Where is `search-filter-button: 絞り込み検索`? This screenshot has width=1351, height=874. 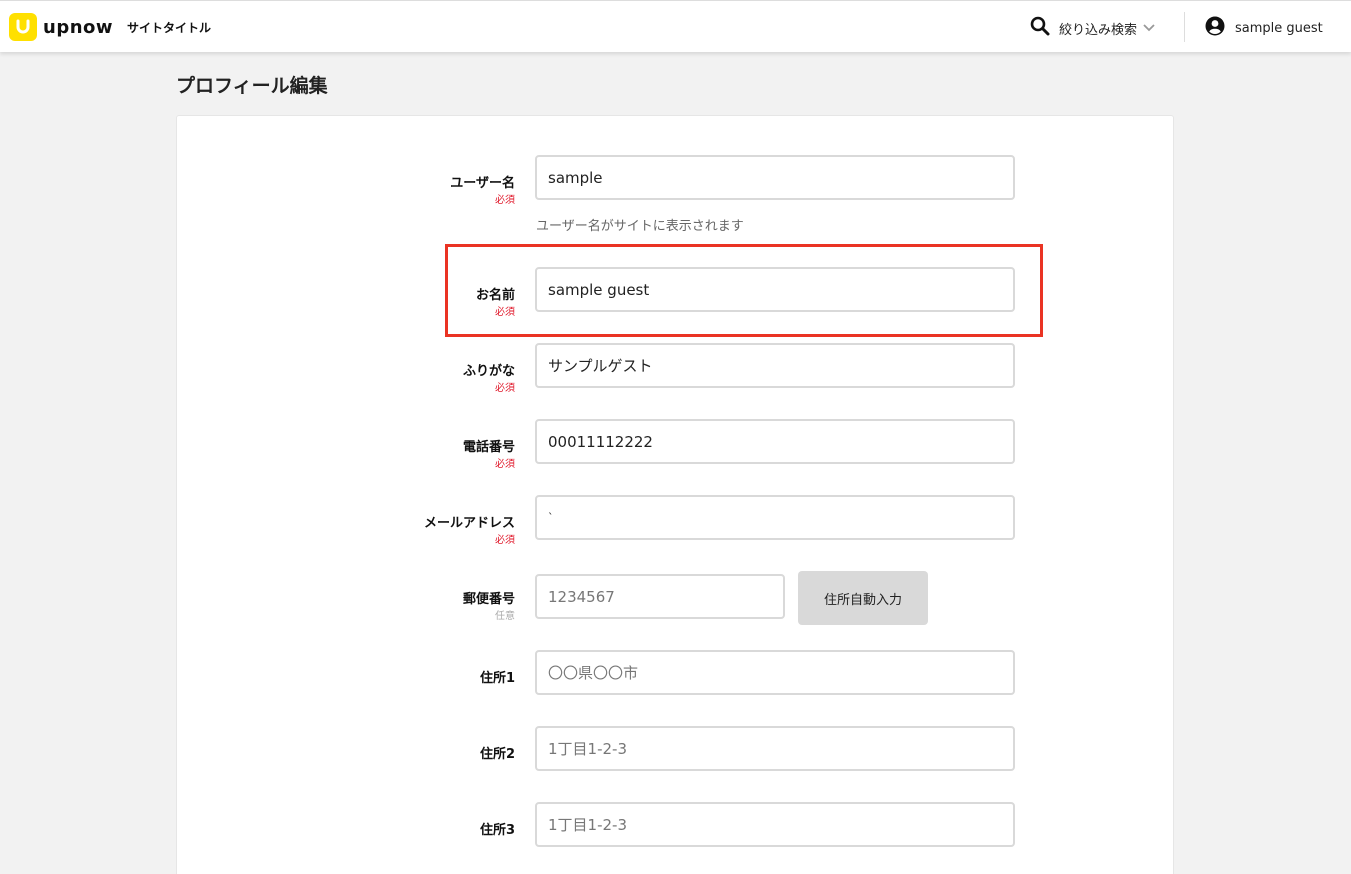
search-filter-button: 絞り込み検索 is located at coordinates (1092, 28).